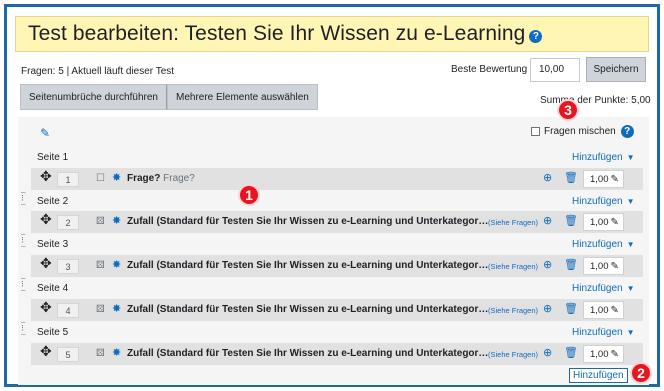 The width and height of the screenshot is (664, 391). I want to click on section-heading: Seite 1, so click(53, 157).